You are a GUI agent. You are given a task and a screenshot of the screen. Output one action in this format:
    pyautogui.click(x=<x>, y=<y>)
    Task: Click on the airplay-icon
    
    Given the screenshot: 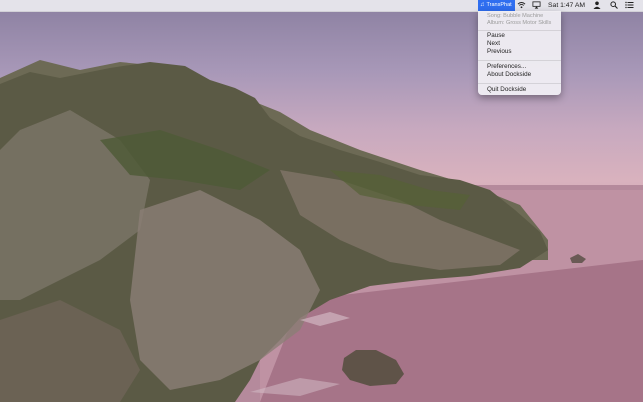 What is the action you would take?
    pyautogui.click(x=536, y=5)
    